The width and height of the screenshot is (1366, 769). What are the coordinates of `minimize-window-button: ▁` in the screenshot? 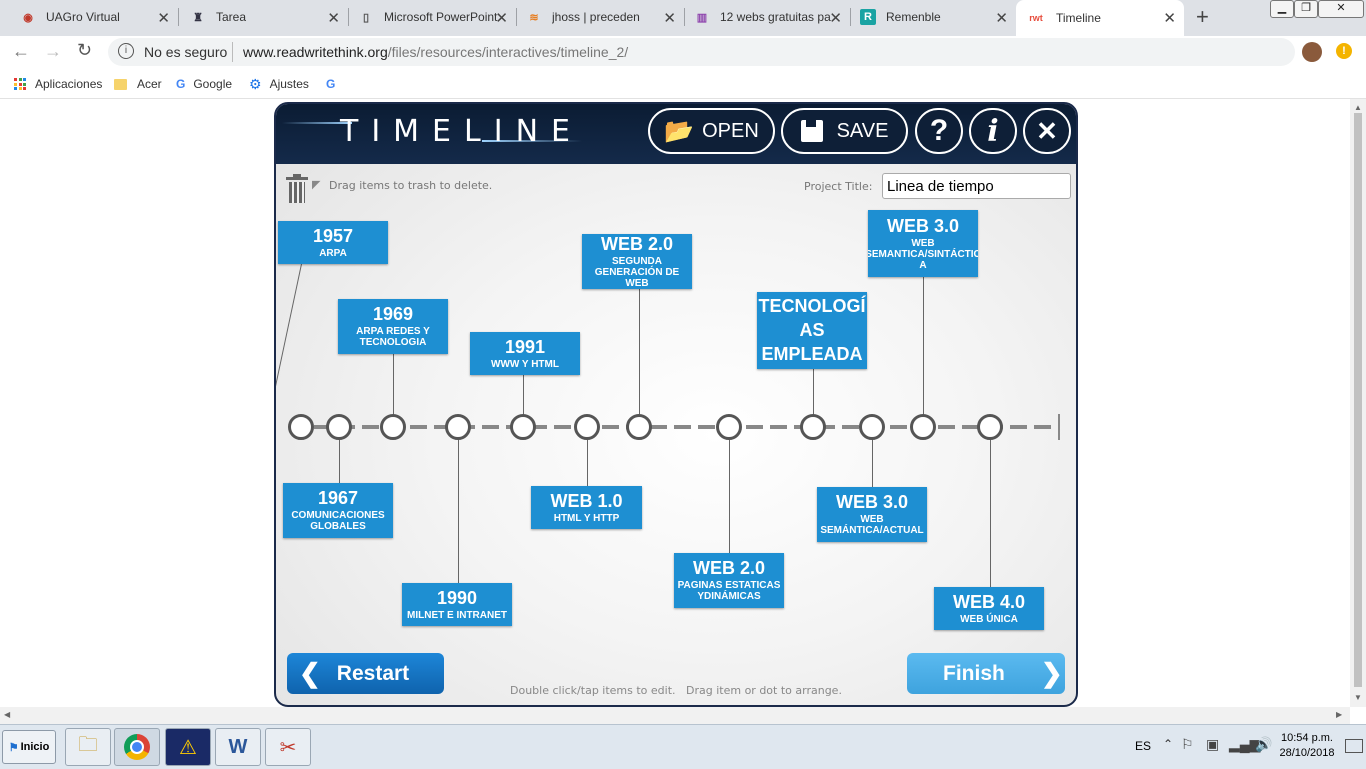 It's located at (1282, 9).